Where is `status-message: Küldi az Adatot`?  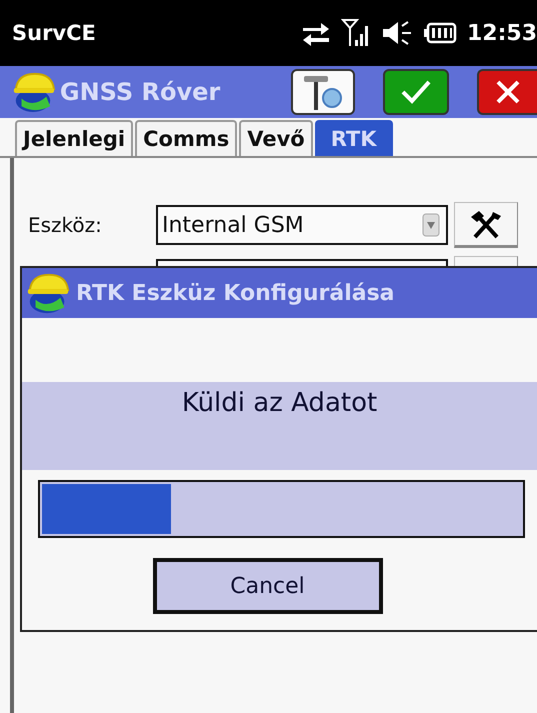 status-message: Küldi az Adatot is located at coordinates (280, 404).